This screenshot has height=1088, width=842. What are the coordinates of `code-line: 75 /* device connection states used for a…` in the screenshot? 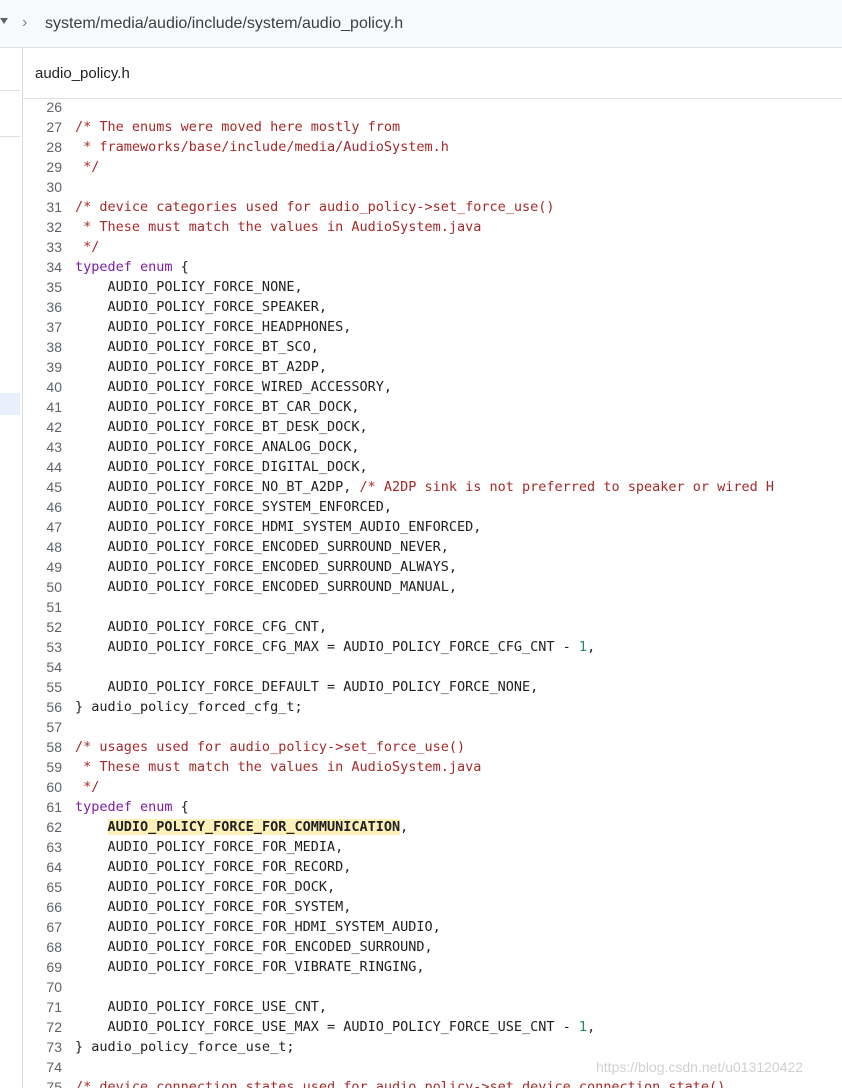 It's located at (432, 1082).